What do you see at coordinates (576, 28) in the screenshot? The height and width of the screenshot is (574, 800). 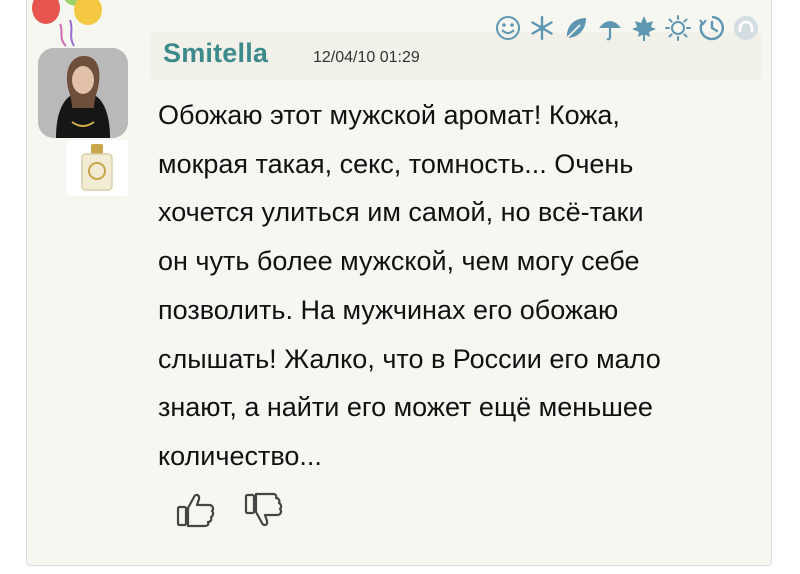 I see `leaf-icon` at bounding box center [576, 28].